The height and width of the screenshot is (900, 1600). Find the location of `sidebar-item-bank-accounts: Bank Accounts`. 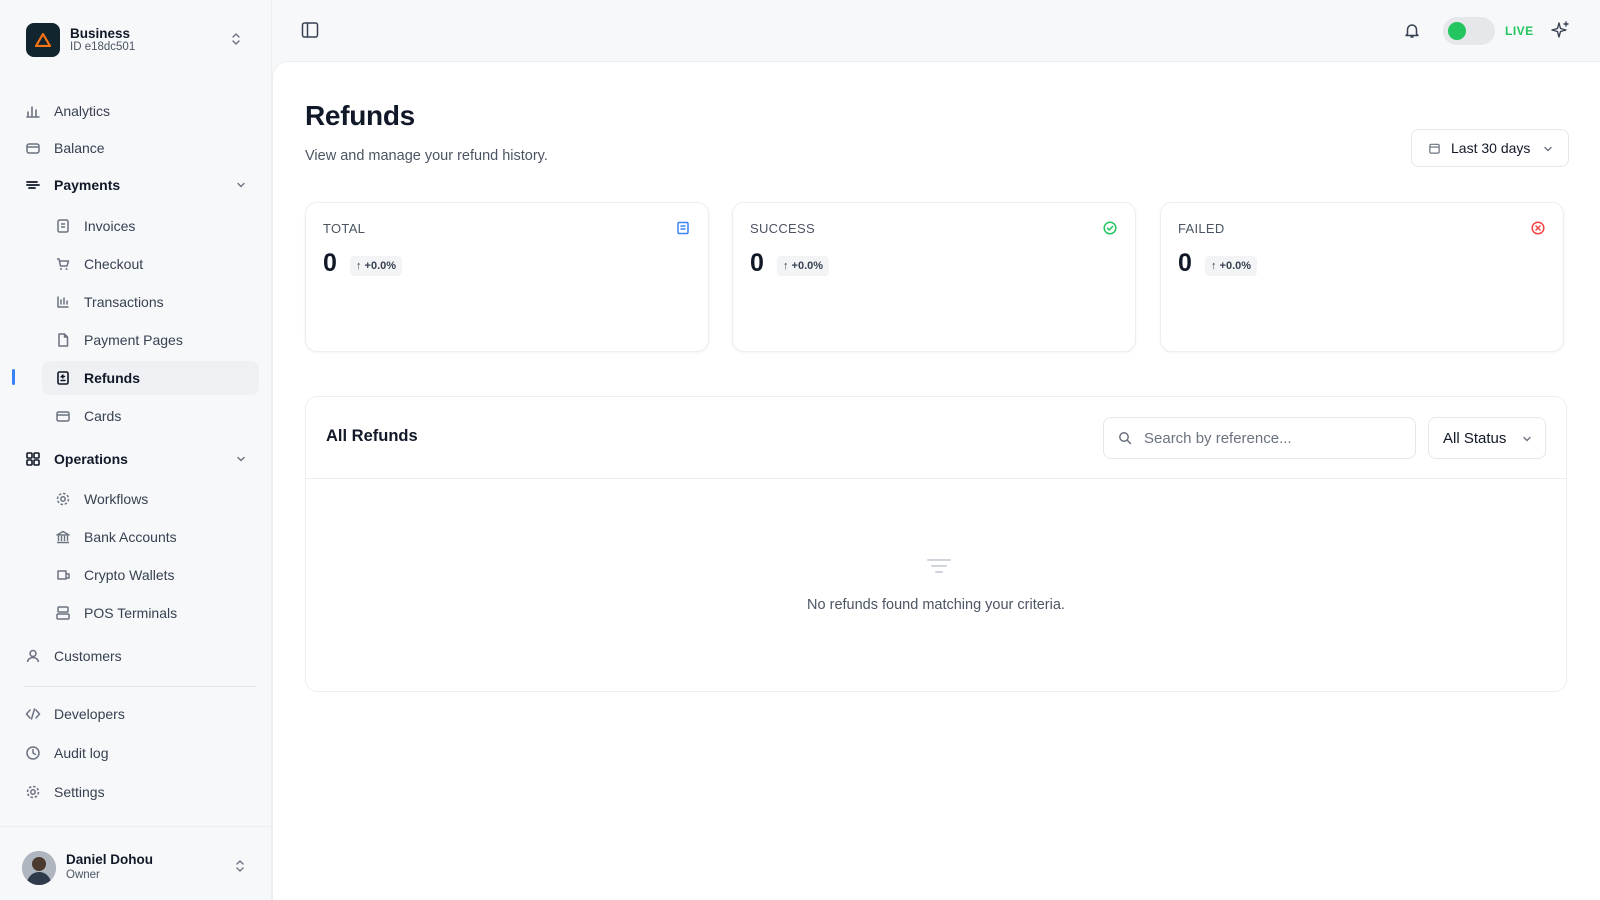

sidebar-item-bank-accounts: Bank Accounts is located at coordinates (150, 537).